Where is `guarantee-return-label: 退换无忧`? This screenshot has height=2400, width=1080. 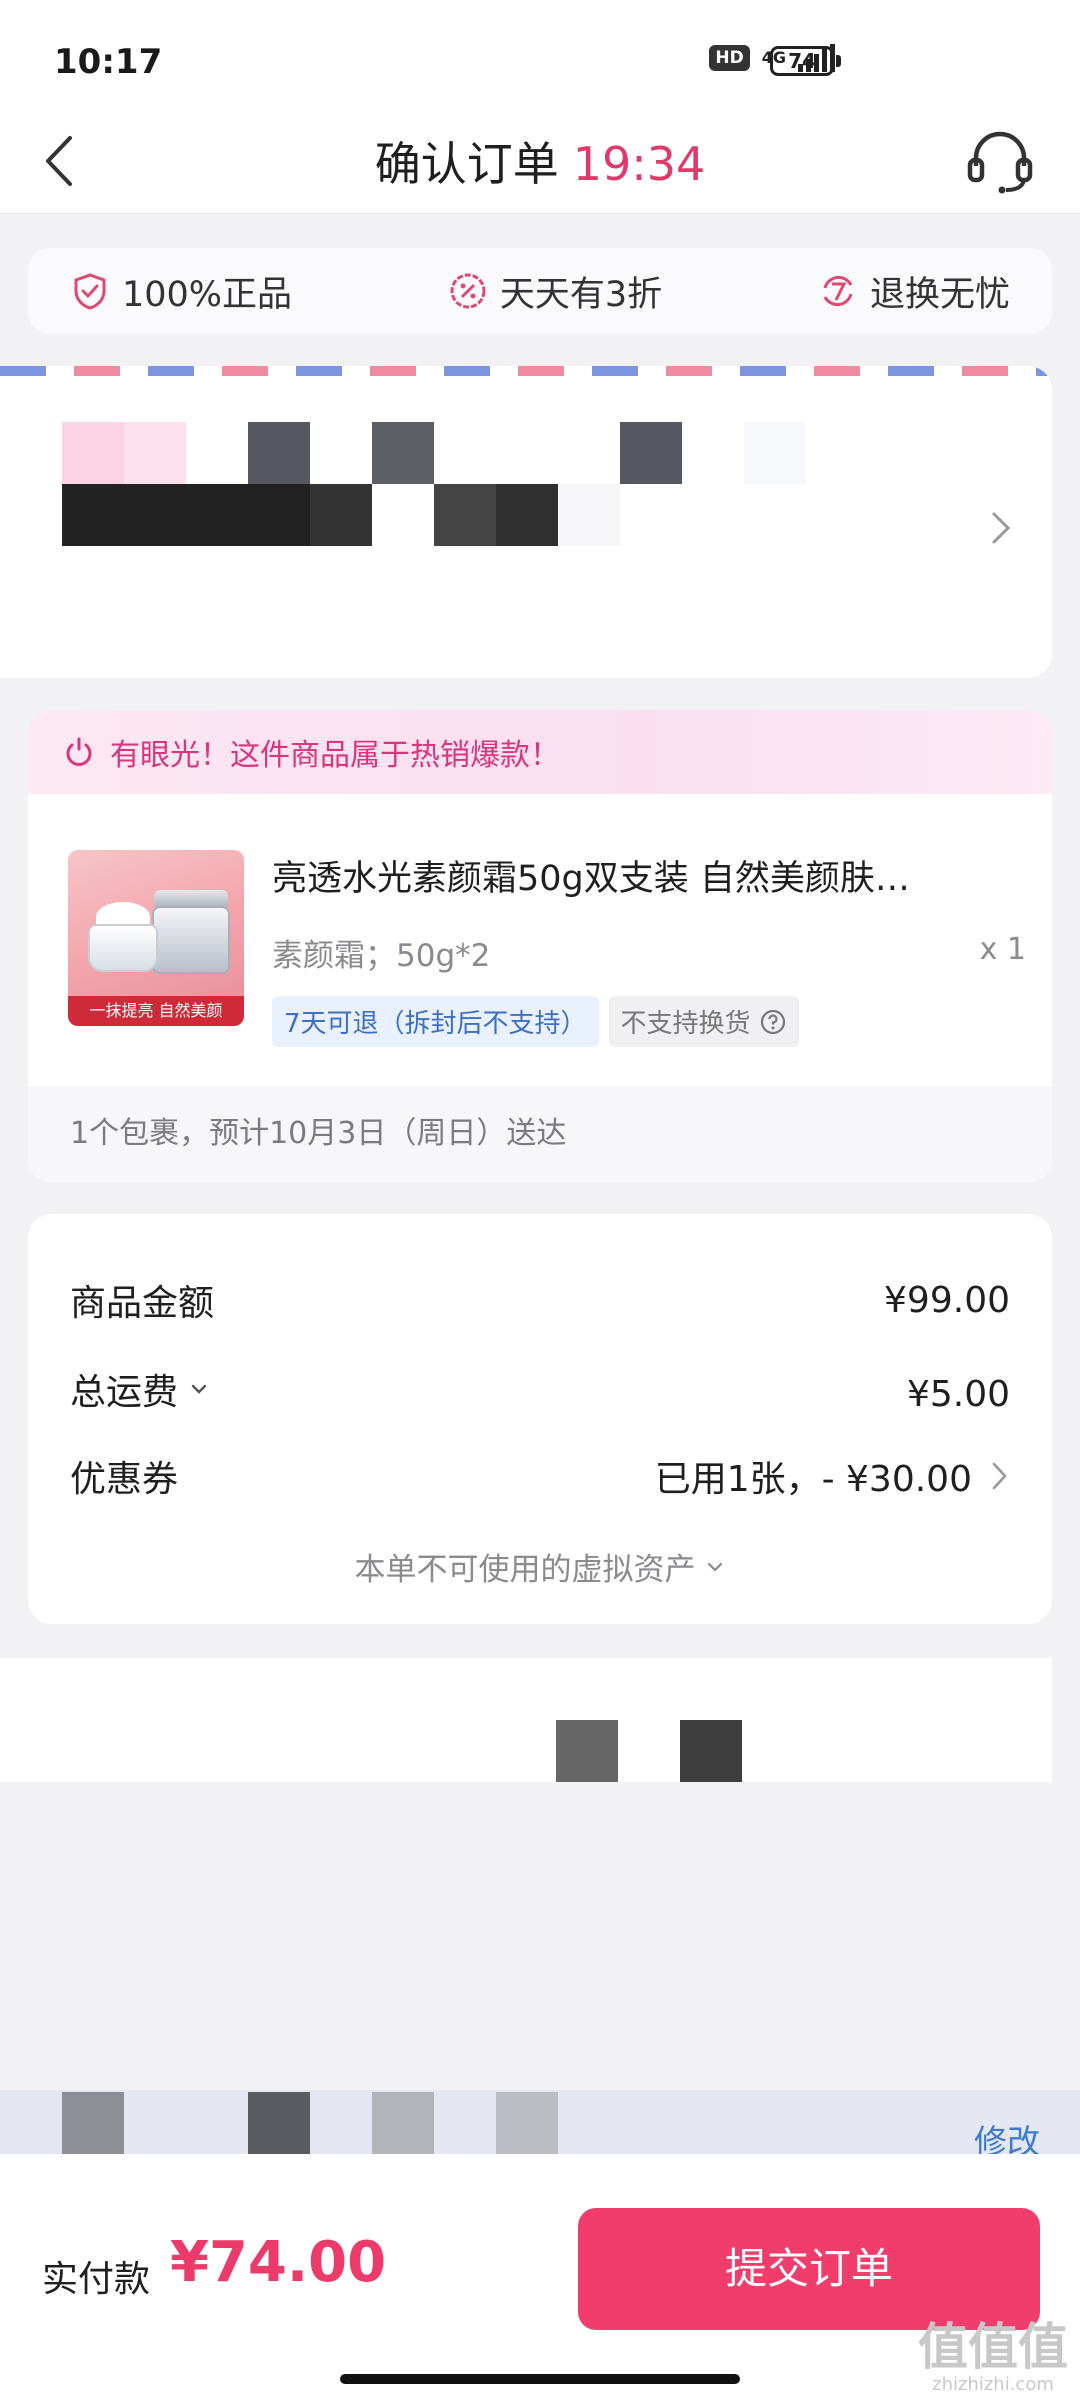 guarantee-return-label: 退换无忧 is located at coordinates (939, 294).